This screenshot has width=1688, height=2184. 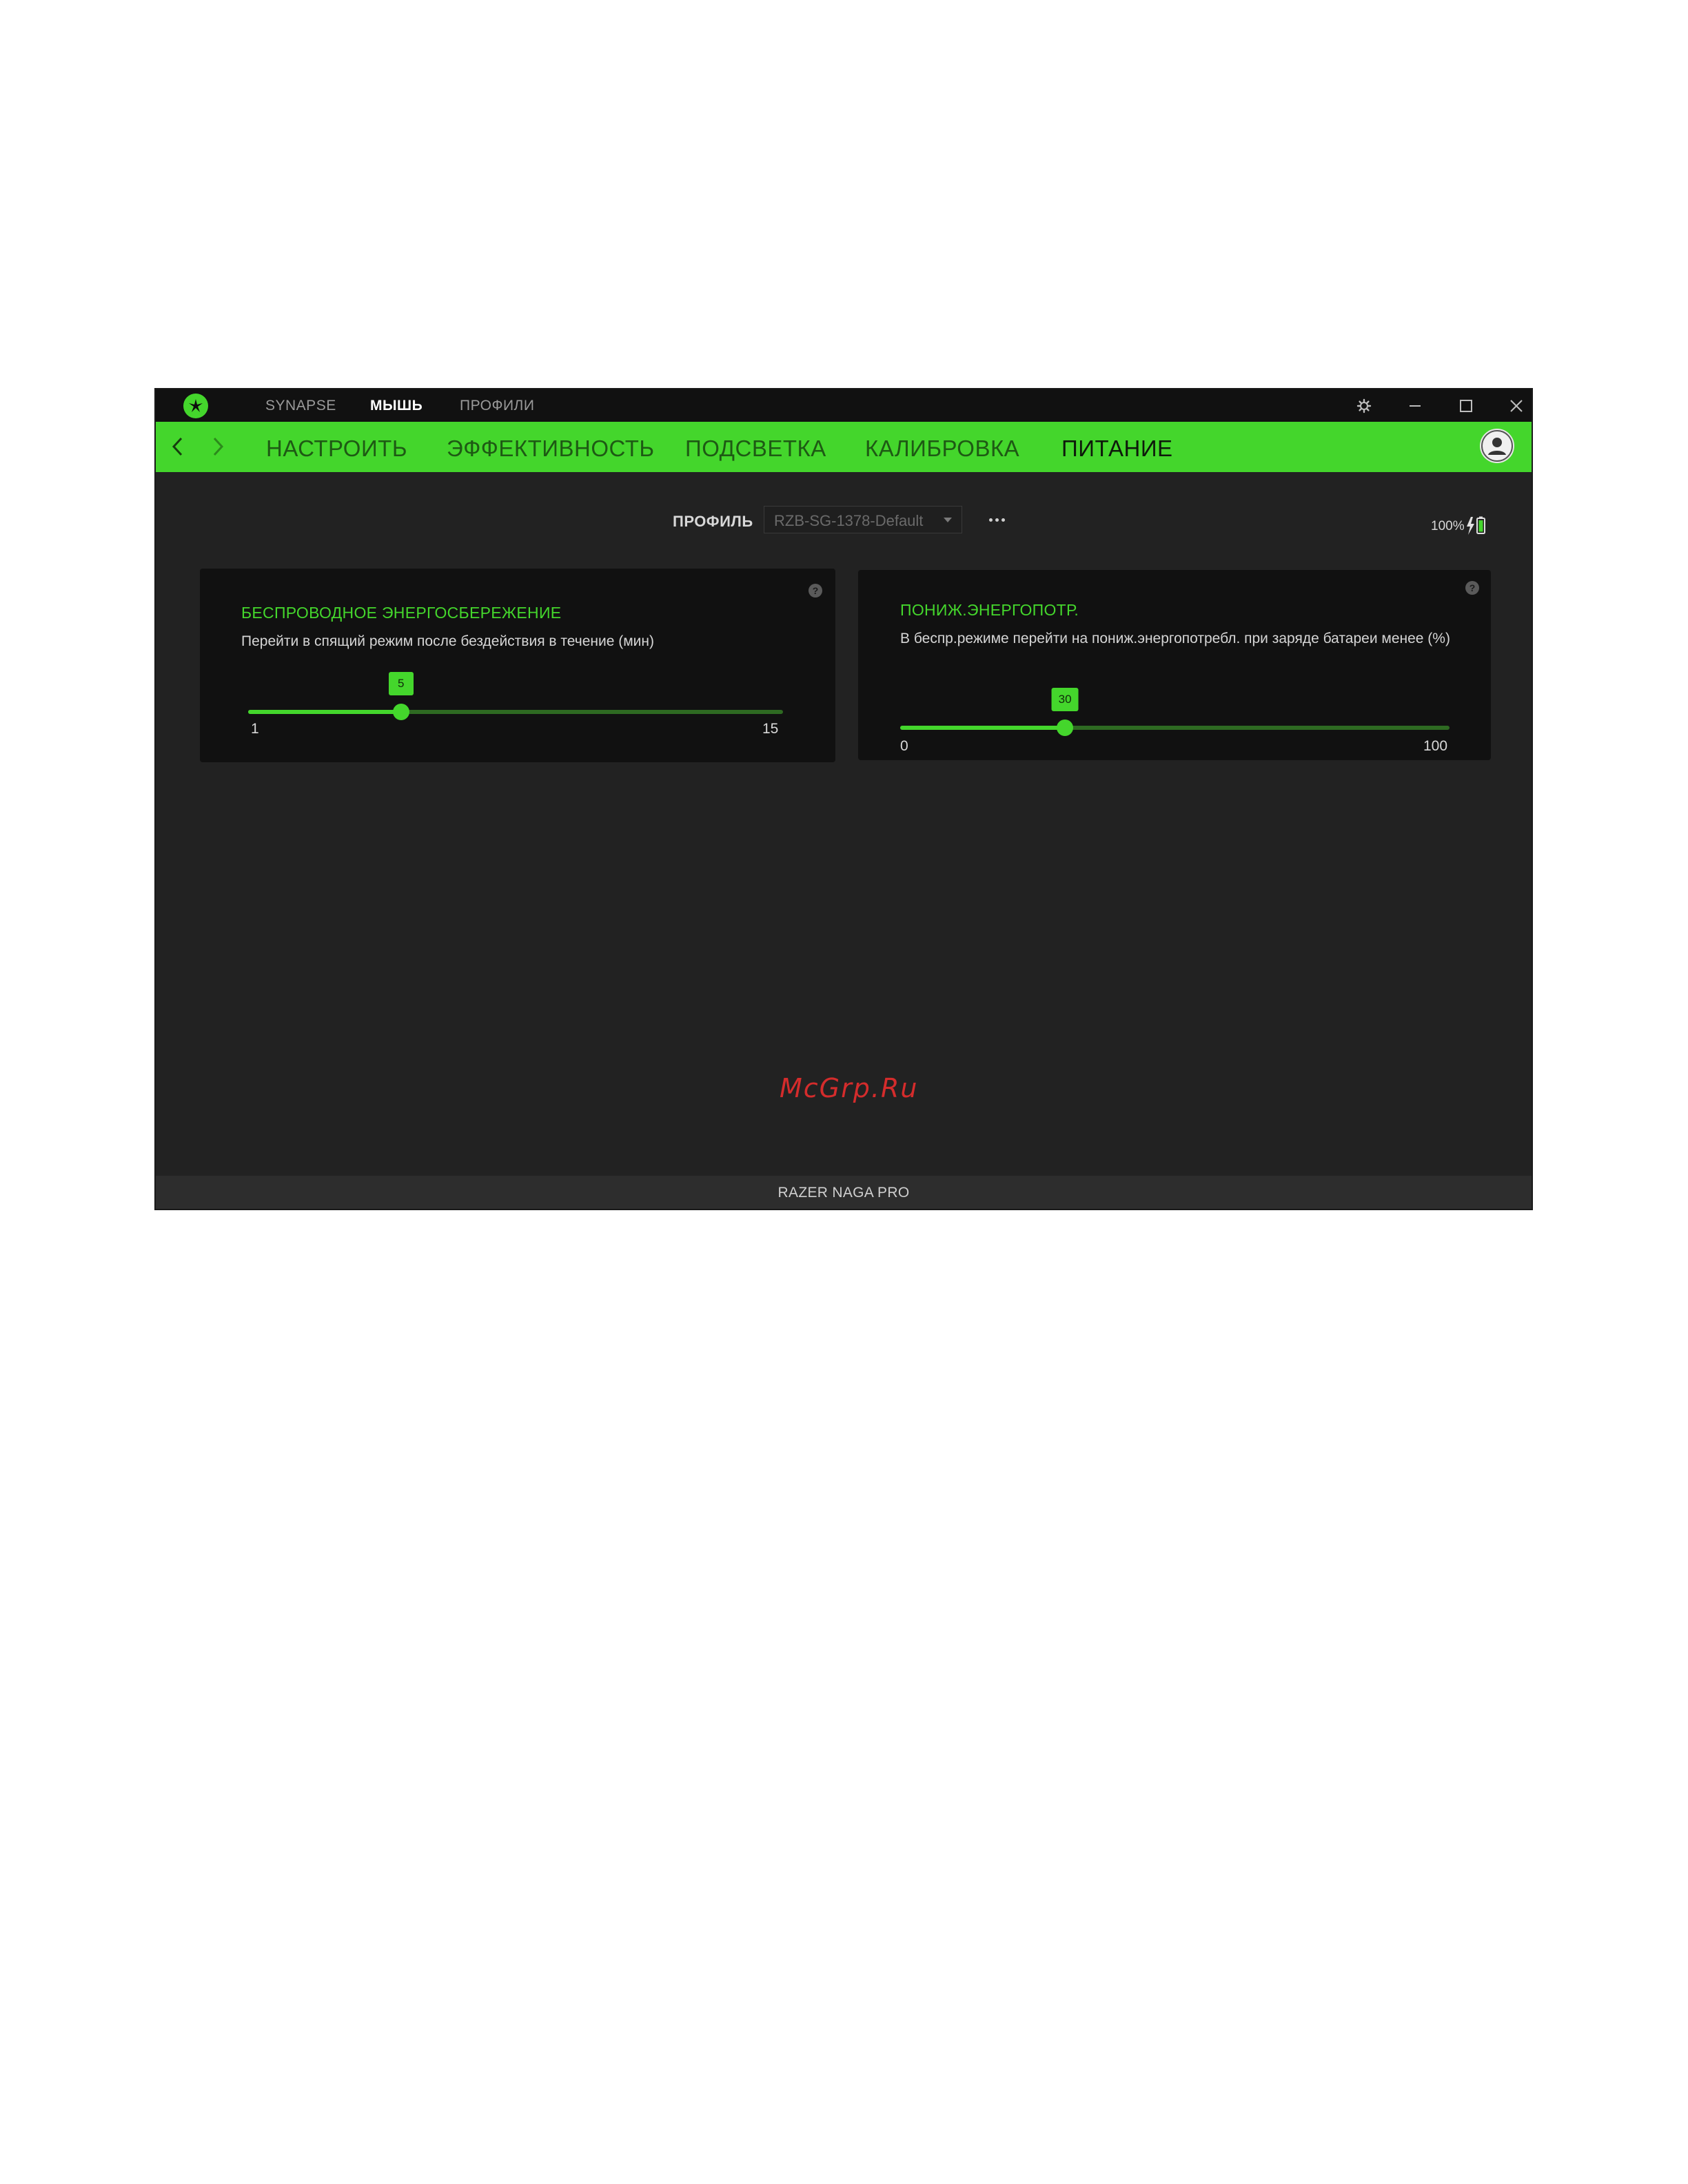 I want to click on maximize-icon, so click(x=1466, y=406).